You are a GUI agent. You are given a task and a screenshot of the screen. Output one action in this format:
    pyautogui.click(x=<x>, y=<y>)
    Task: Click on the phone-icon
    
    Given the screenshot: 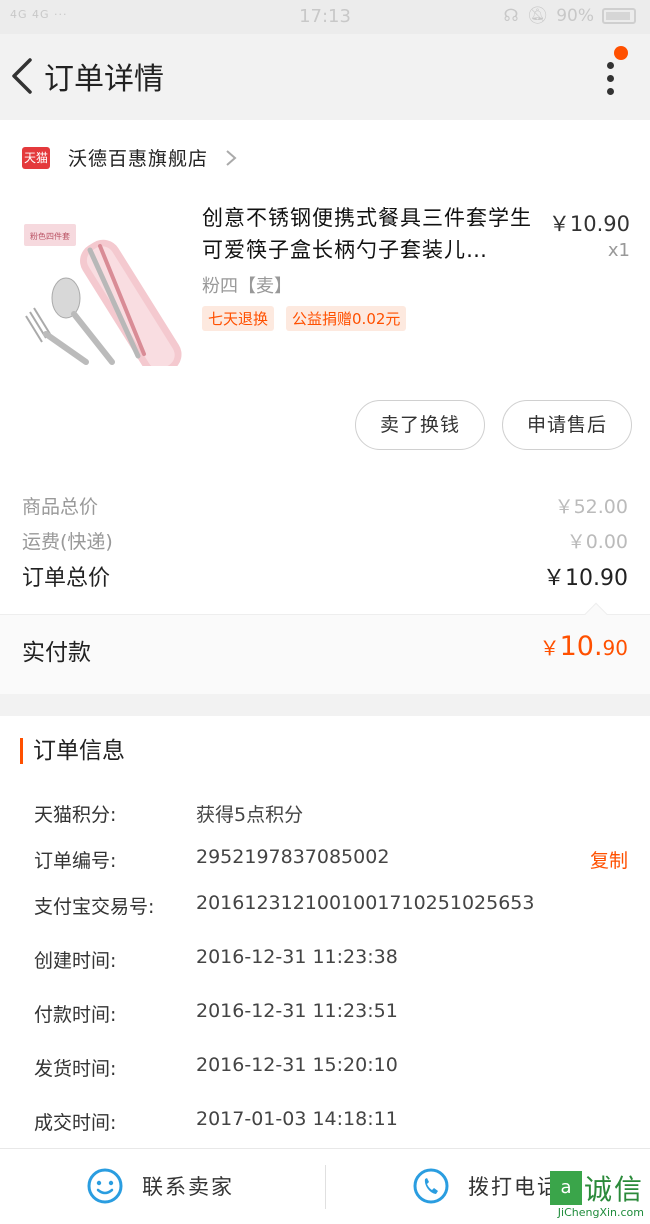 What is the action you would take?
    pyautogui.click(x=431, y=1186)
    